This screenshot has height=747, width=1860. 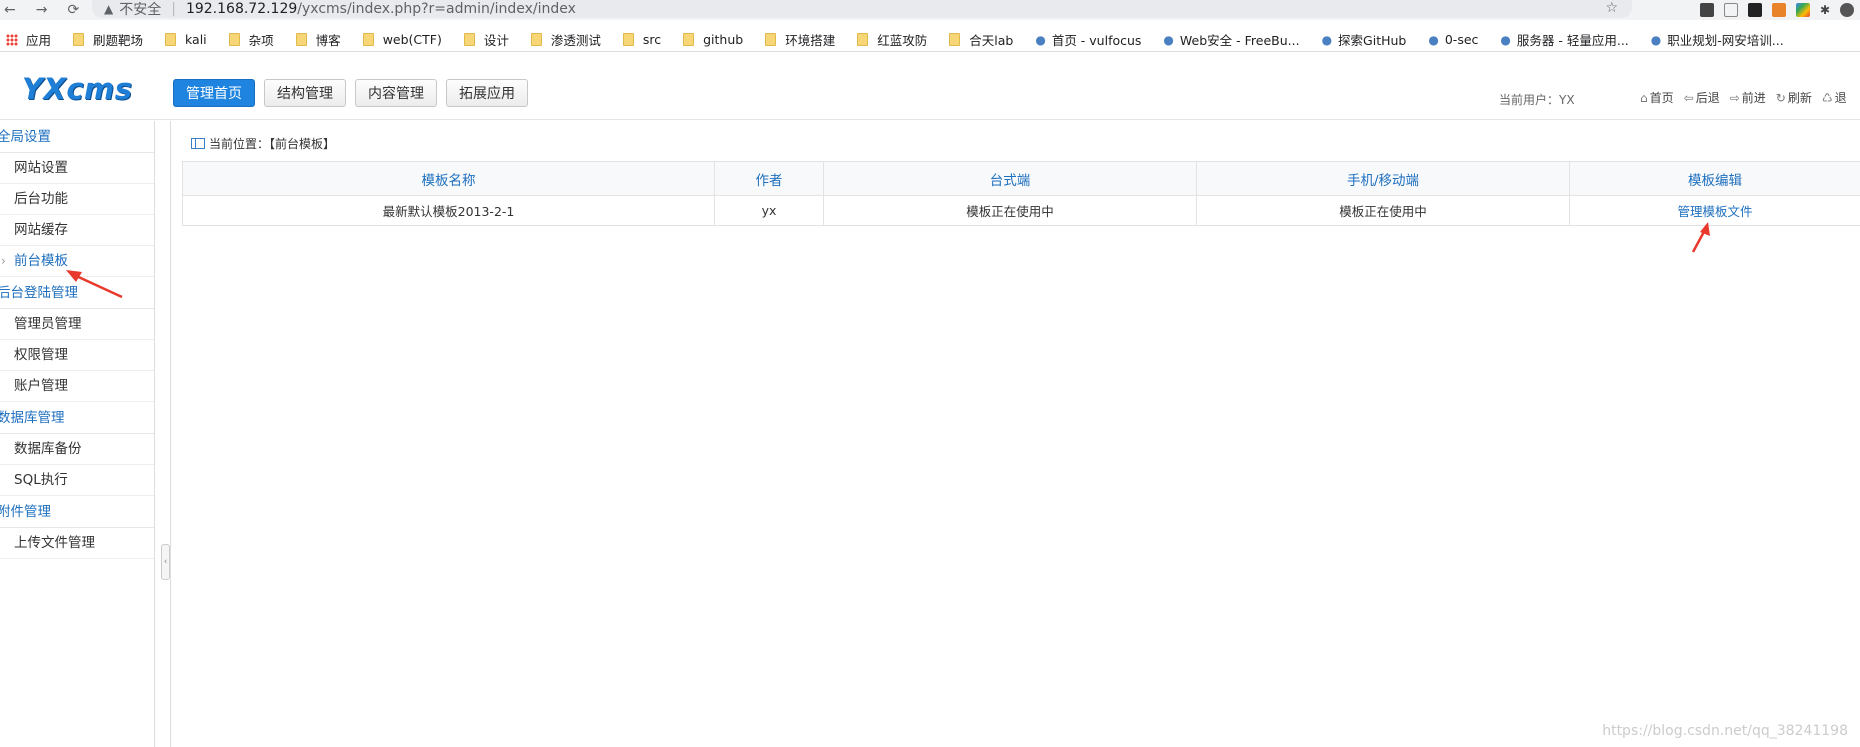 I want to click on quick-links: ⌂ 首页 ⇦ 后退 ⇨ 前进 ↻ 刷新 ♺ 退, so click(x=1743, y=97).